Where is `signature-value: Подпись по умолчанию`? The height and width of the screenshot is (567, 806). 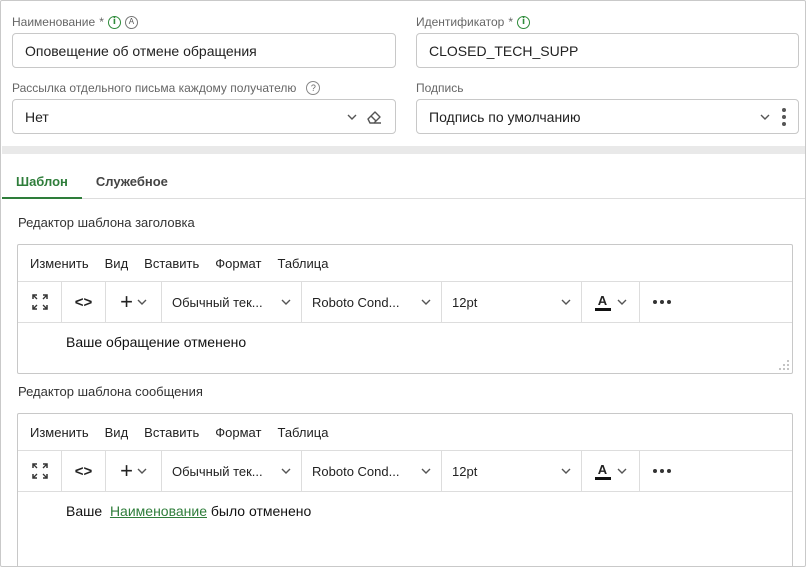
signature-value: Подпись по умолчанию is located at coordinates (505, 116).